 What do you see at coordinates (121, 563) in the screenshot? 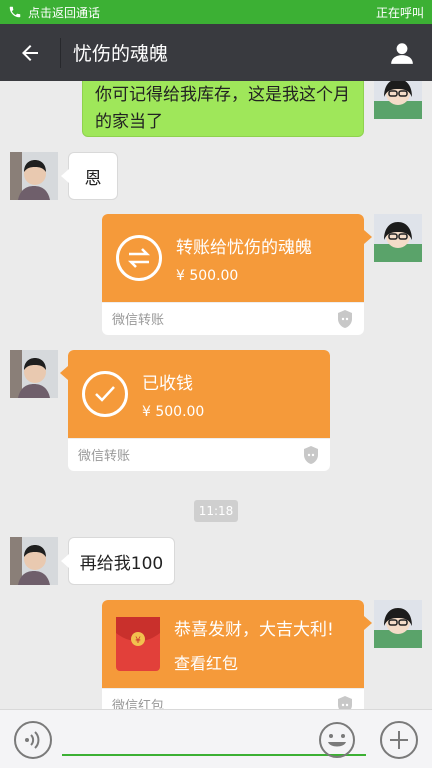
I see `message-text: 再给我100` at bounding box center [121, 563].